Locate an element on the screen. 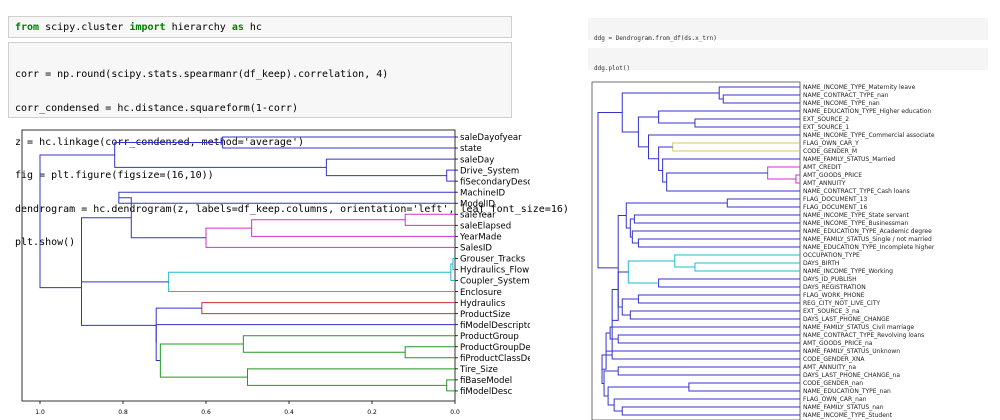  x-tick-label: 1.0 is located at coordinates (40, 412).